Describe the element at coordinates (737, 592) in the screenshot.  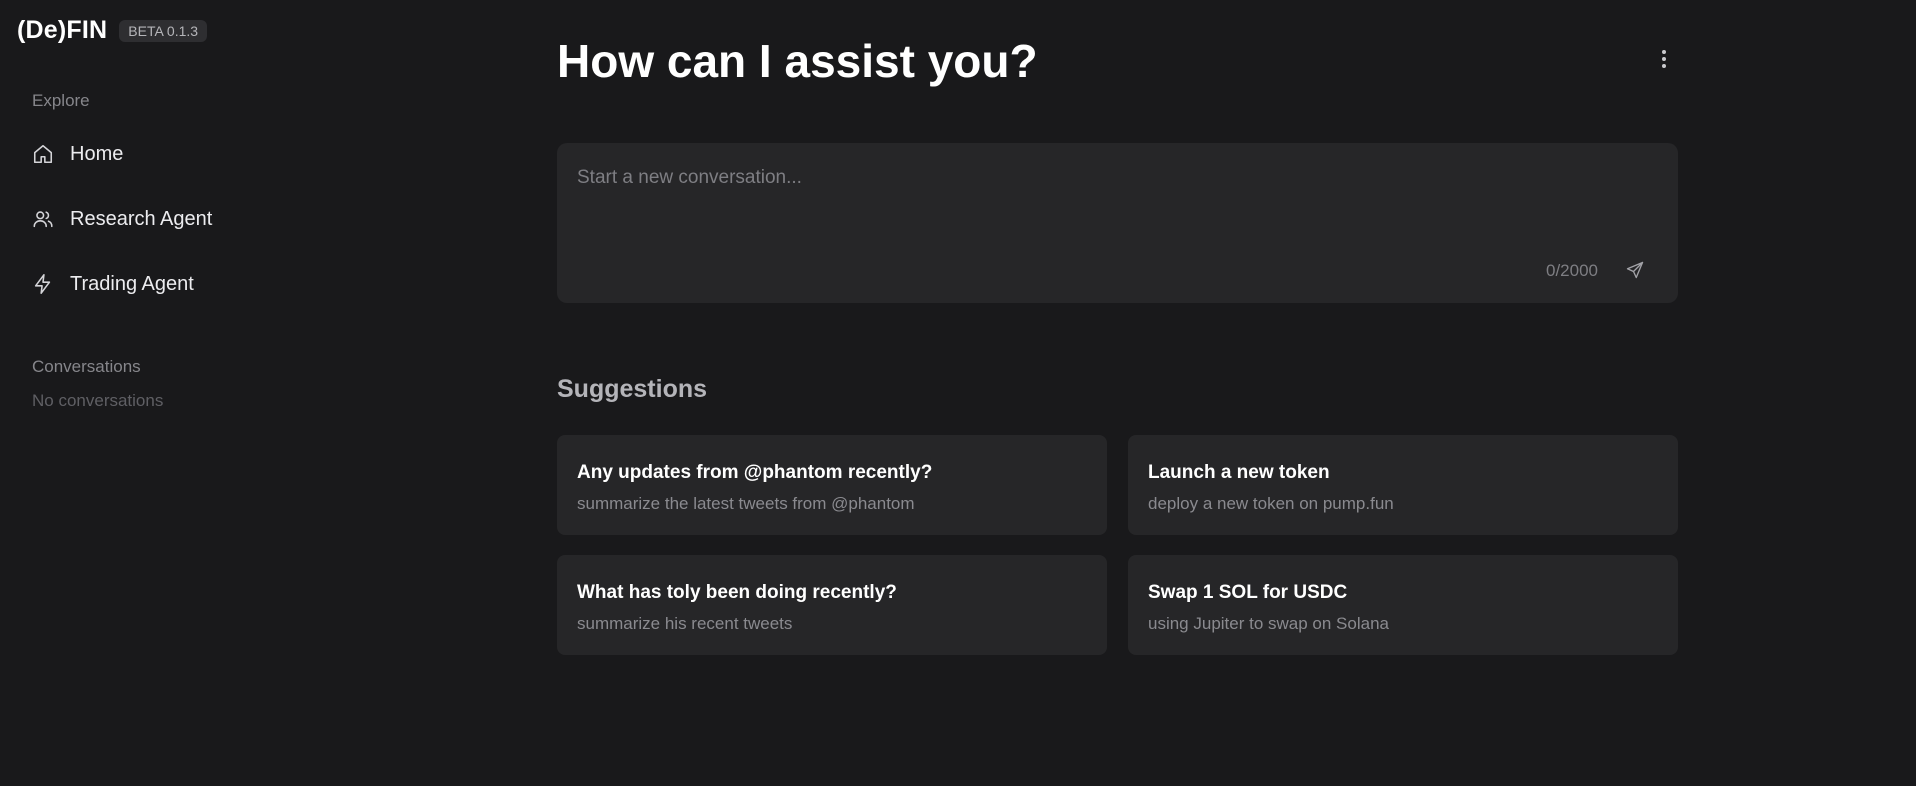
I see `suggestion-title: What has toly been doing recently?` at that location.